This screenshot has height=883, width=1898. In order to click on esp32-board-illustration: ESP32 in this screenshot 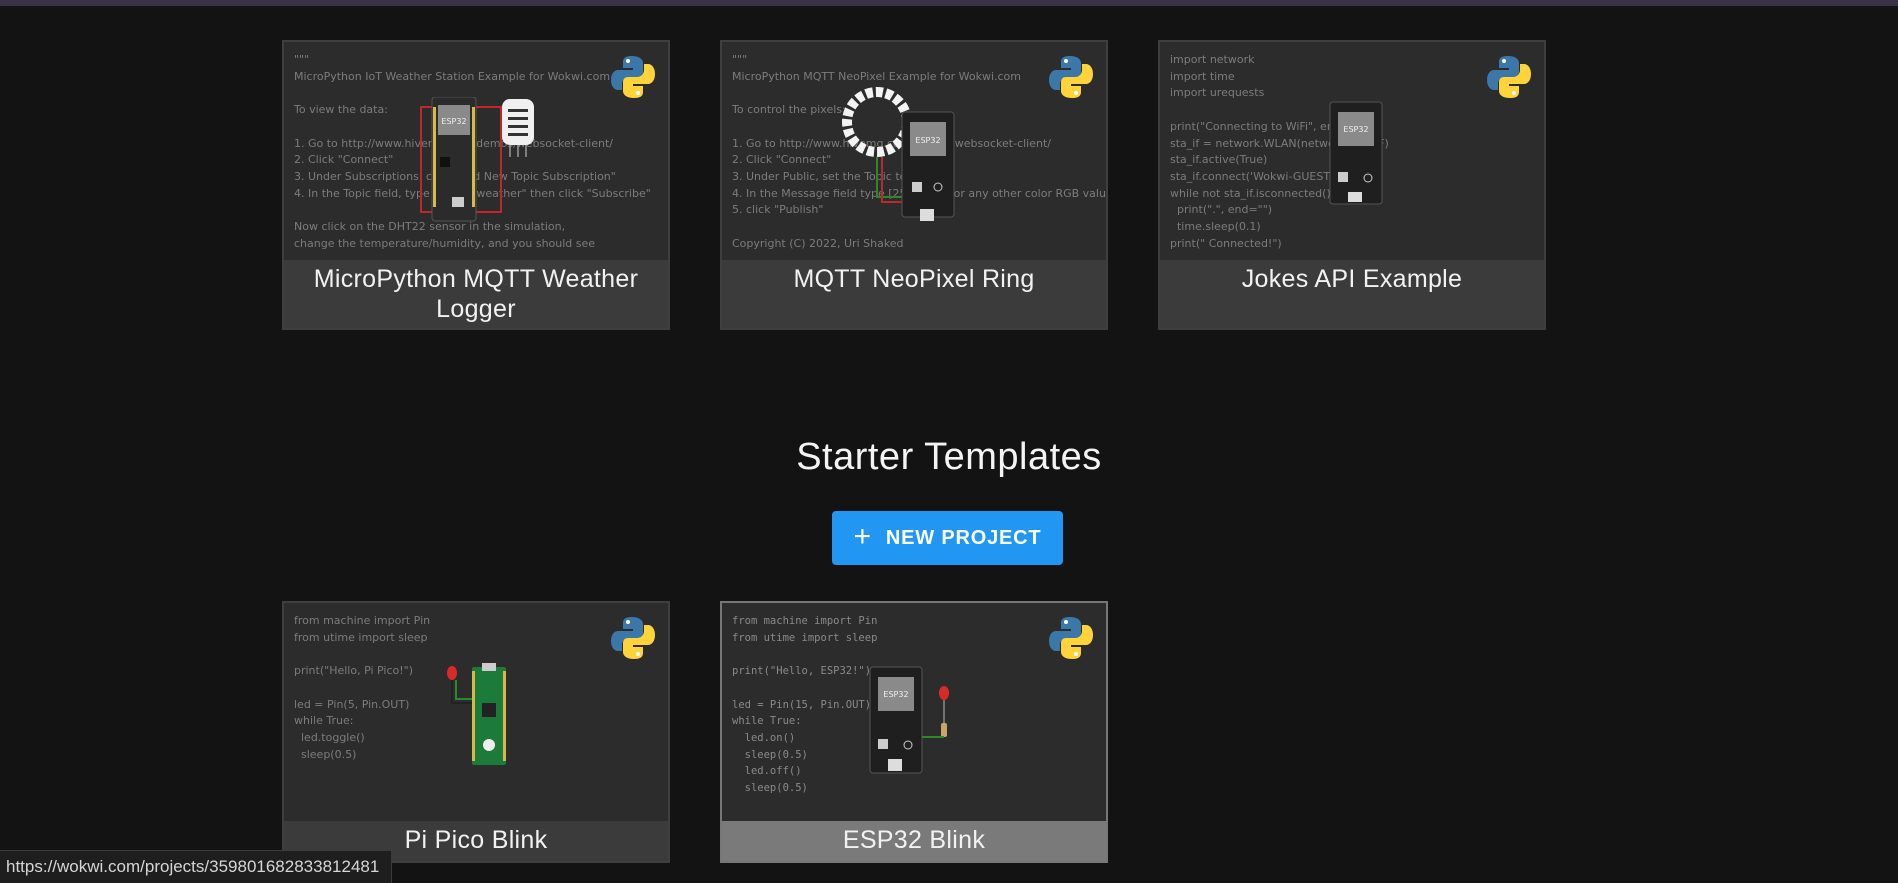, I will do `click(1356, 153)`.